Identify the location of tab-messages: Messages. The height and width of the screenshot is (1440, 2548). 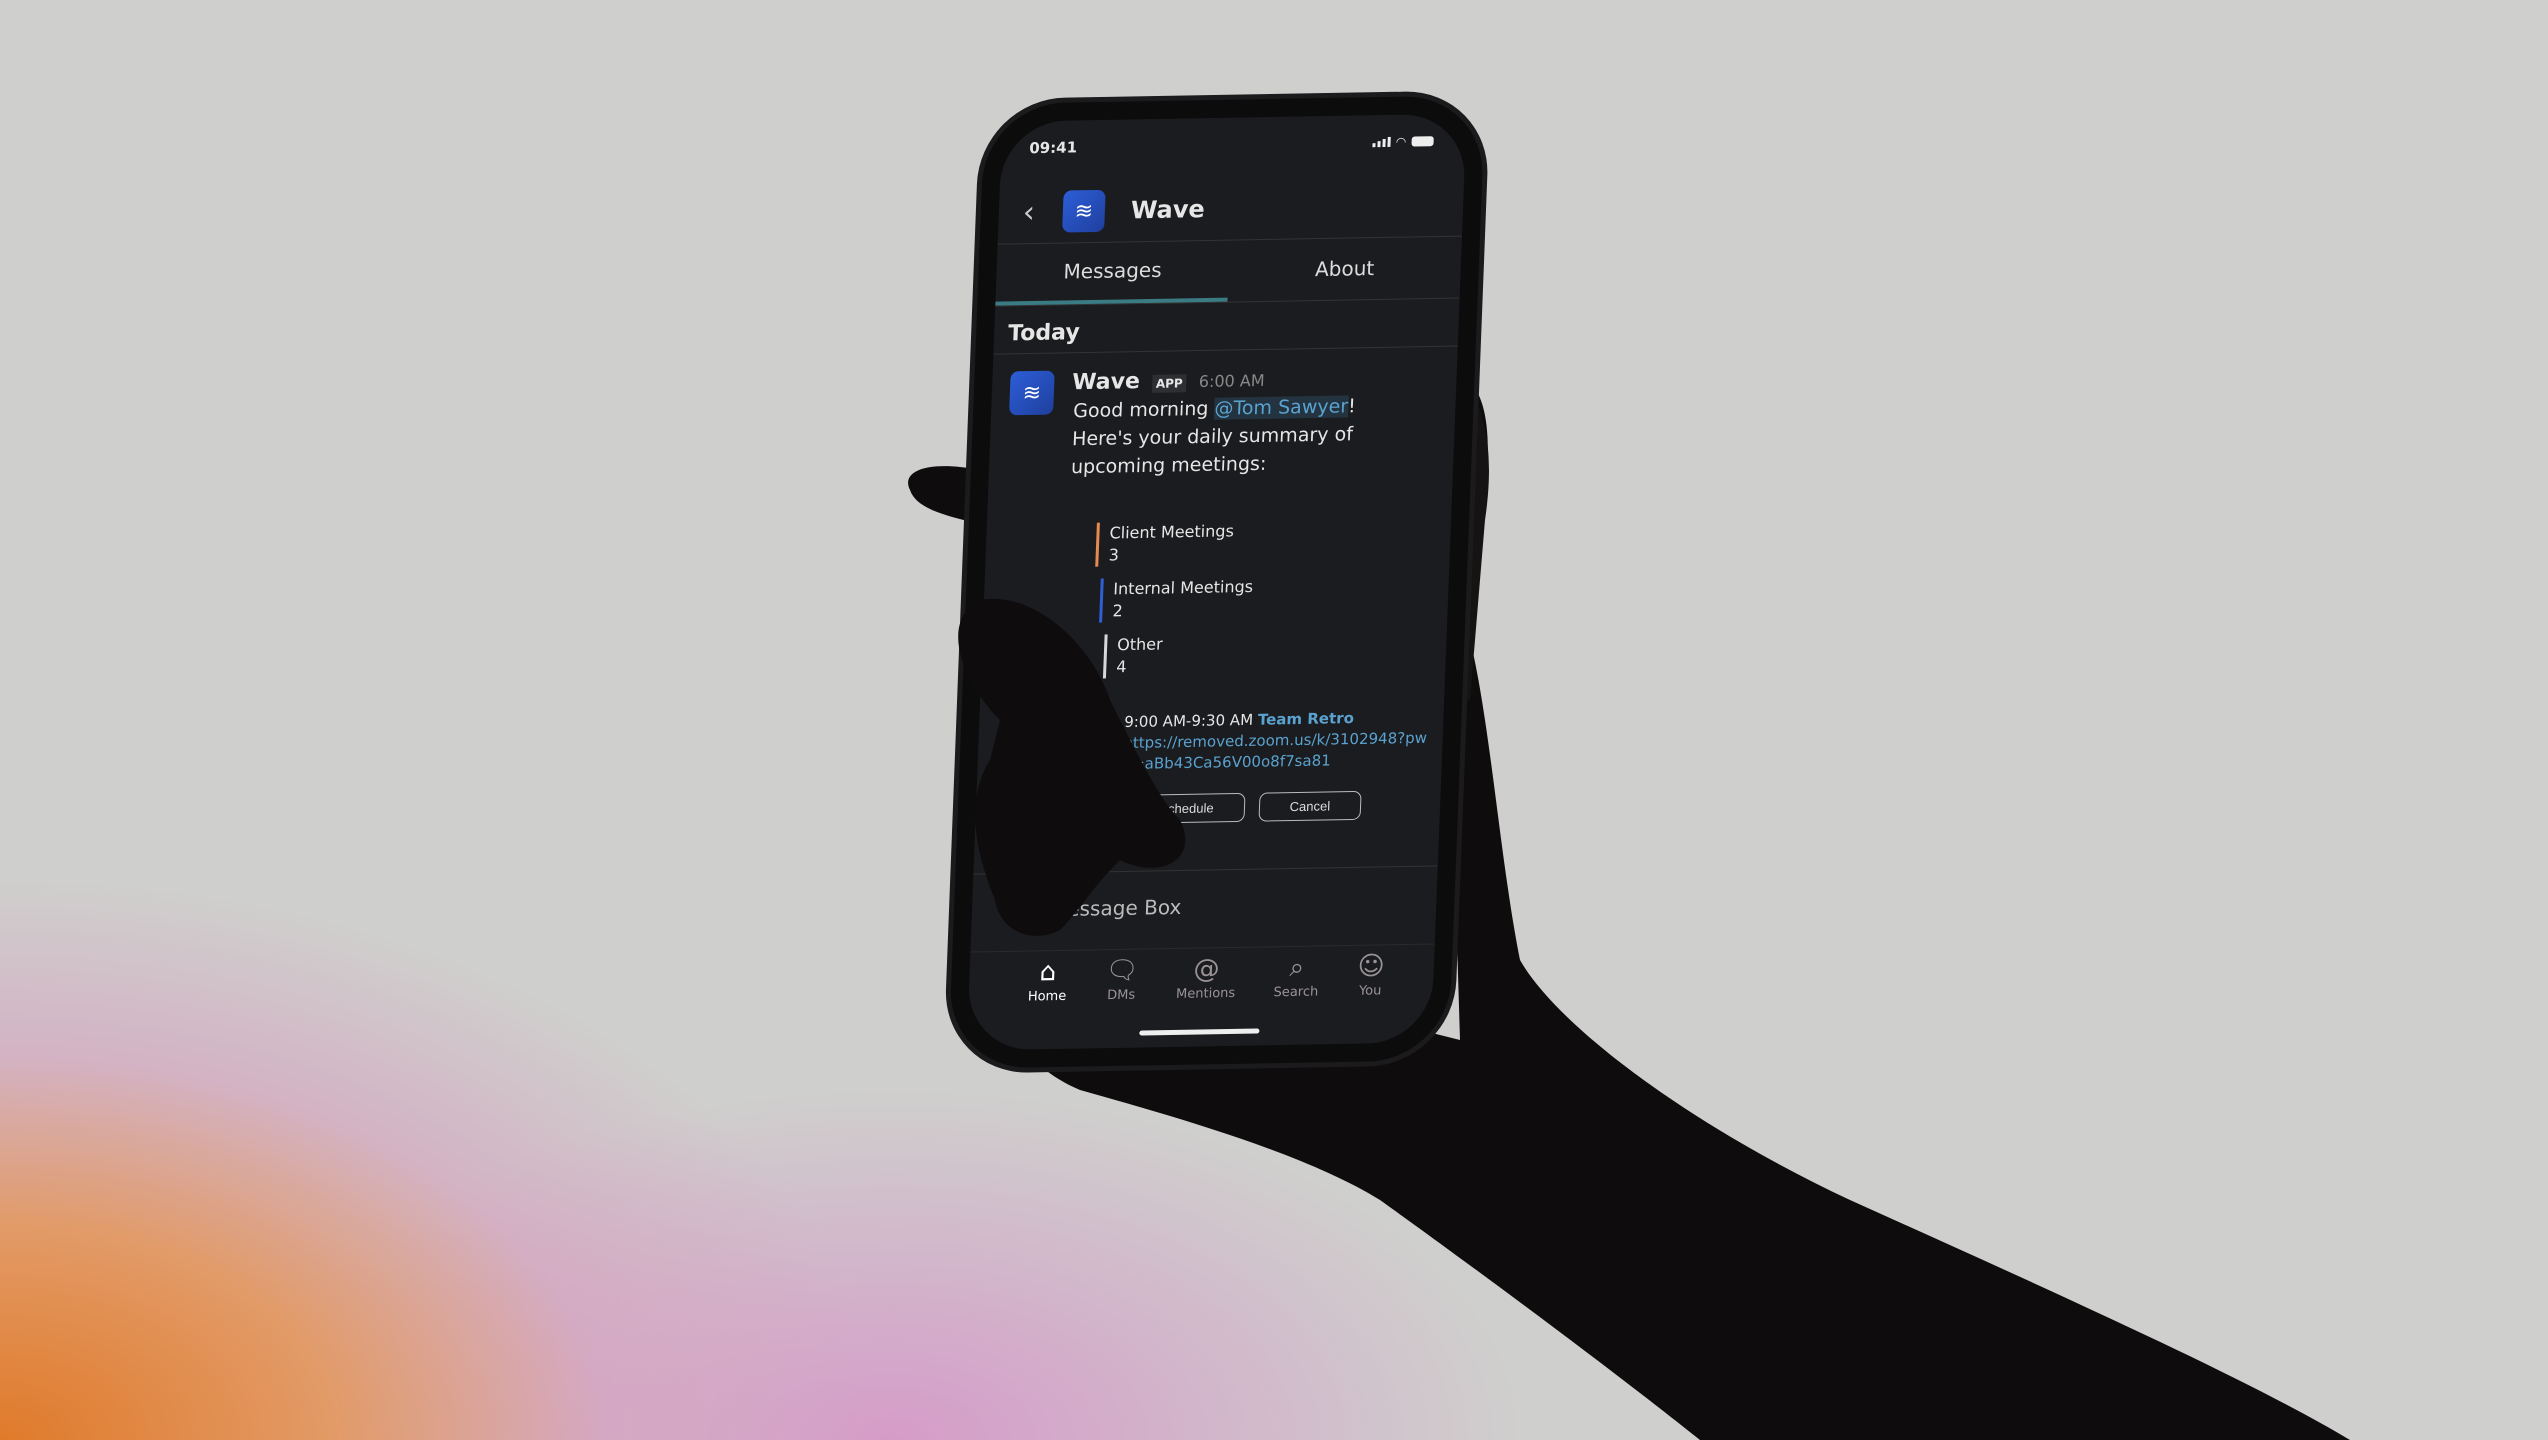
(1112, 272).